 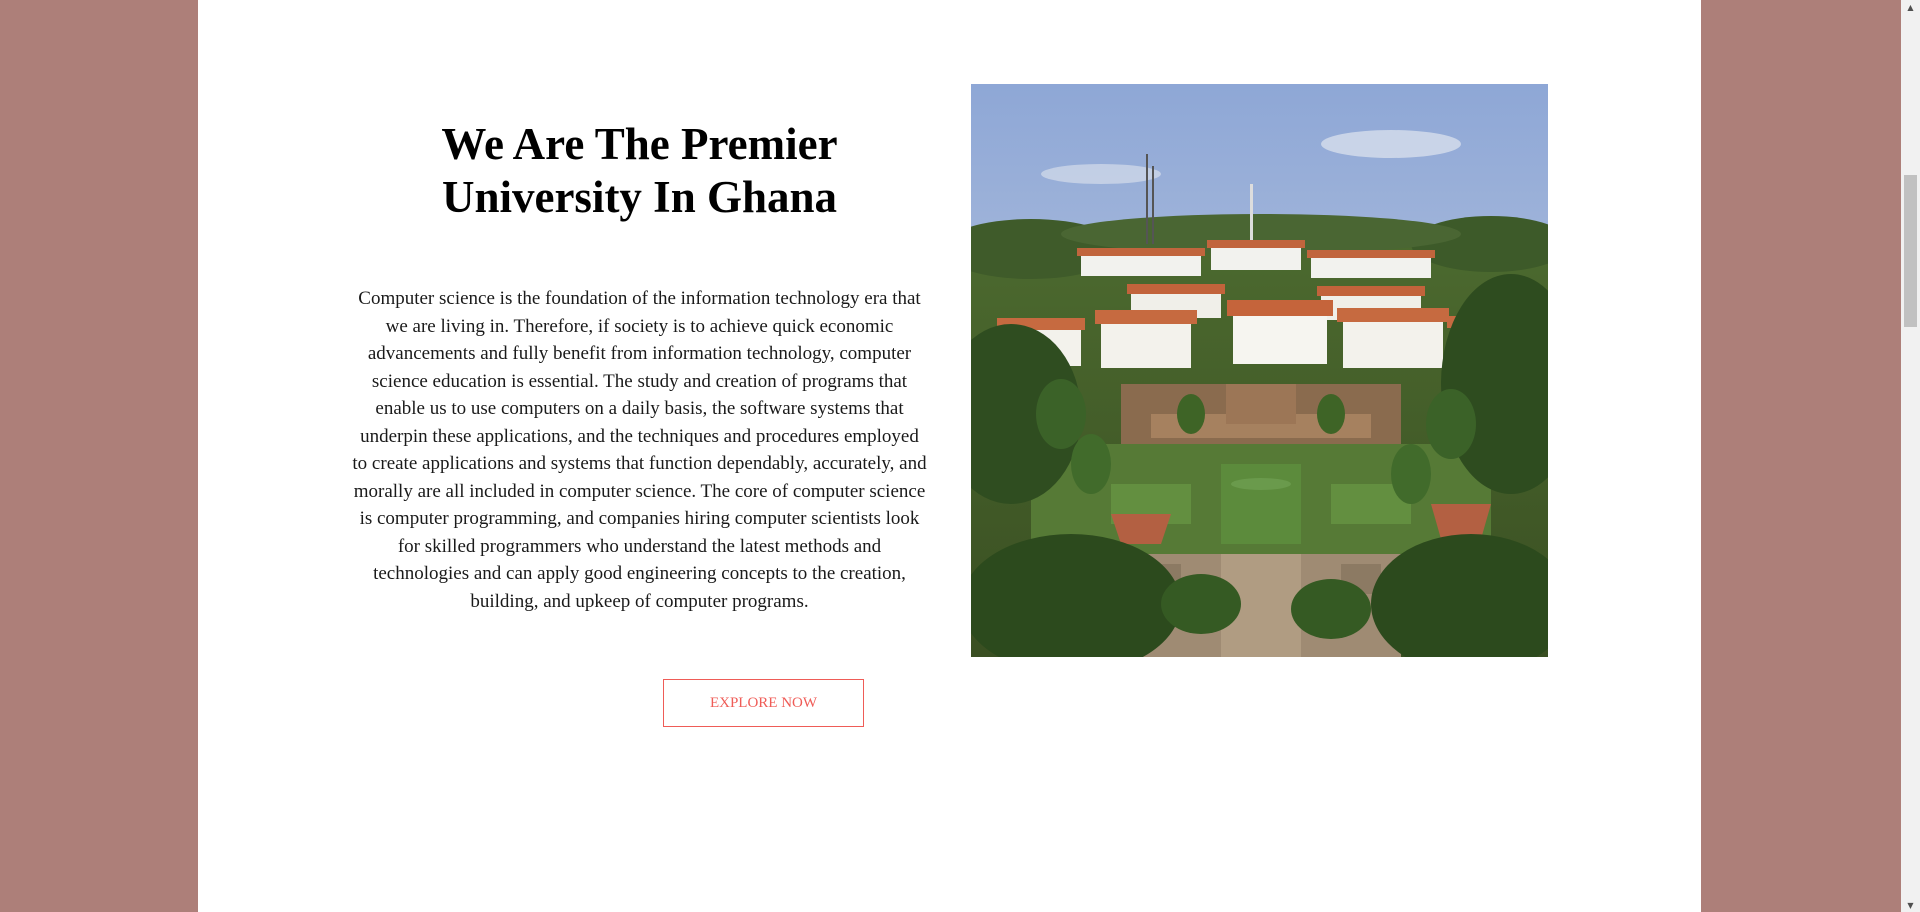 What do you see at coordinates (1910, 905) in the screenshot?
I see `scroll-down-arrow-icon: ▼` at bounding box center [1910, 905].